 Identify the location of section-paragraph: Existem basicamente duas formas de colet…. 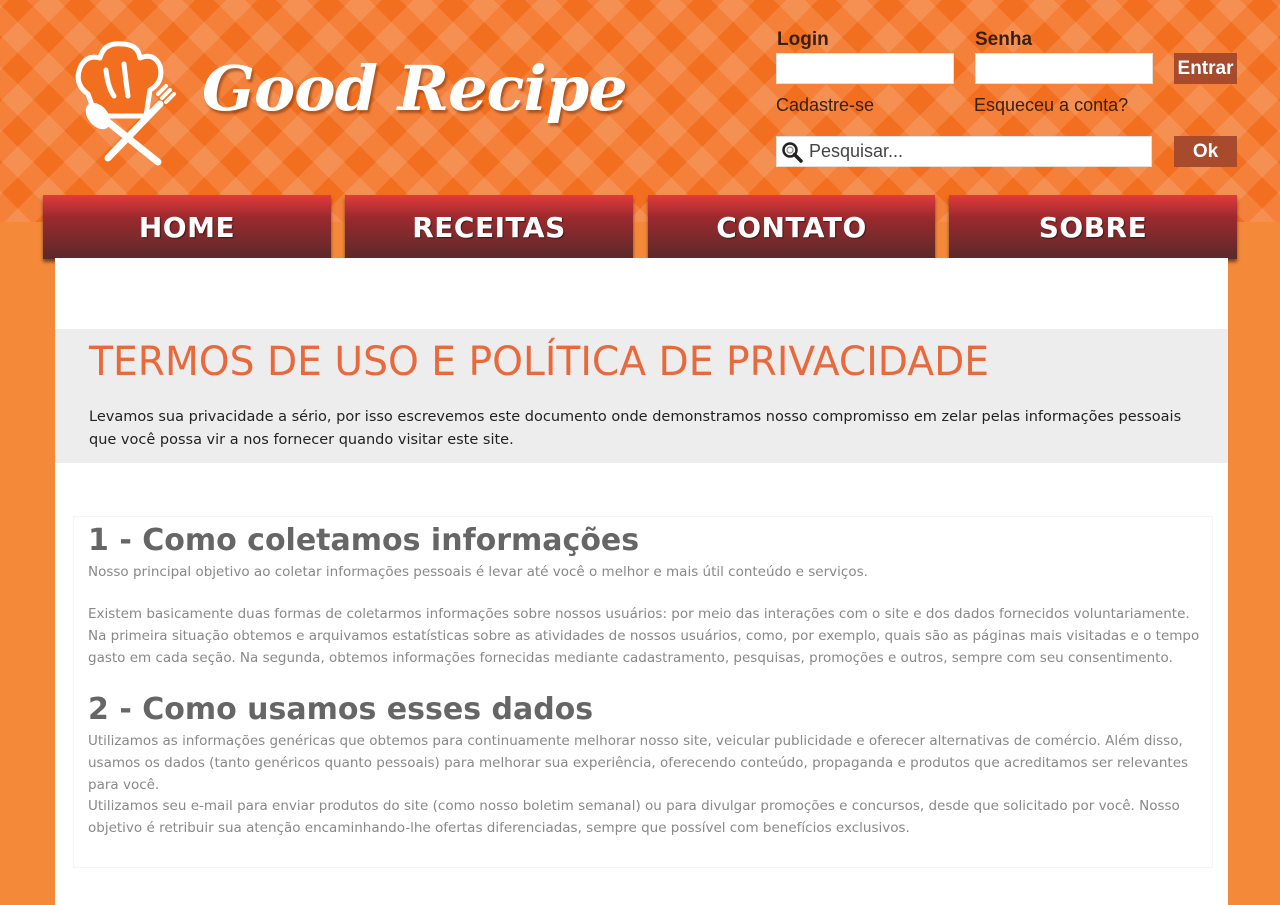
(644, 636).